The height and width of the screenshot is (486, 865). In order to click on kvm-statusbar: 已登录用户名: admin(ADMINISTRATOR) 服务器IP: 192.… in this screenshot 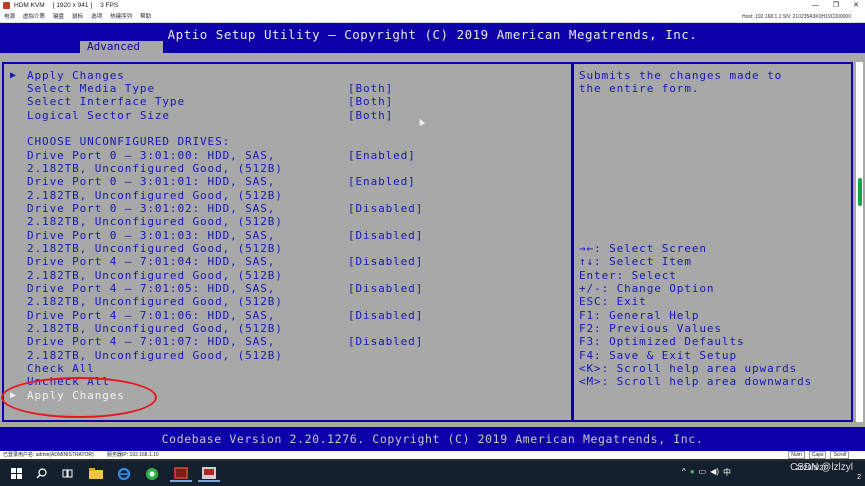, I will do `click(432, 455)`.